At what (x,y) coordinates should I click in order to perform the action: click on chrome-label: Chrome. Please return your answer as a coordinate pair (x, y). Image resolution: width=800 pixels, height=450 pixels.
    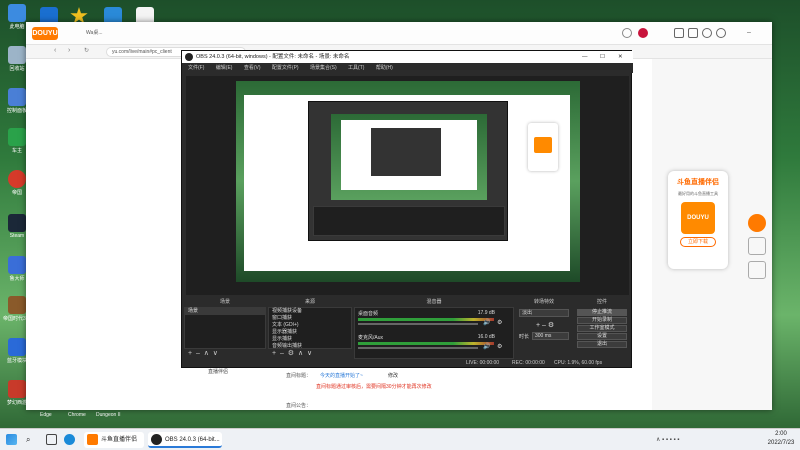
    Looking at the image, I should click on (77, 415).